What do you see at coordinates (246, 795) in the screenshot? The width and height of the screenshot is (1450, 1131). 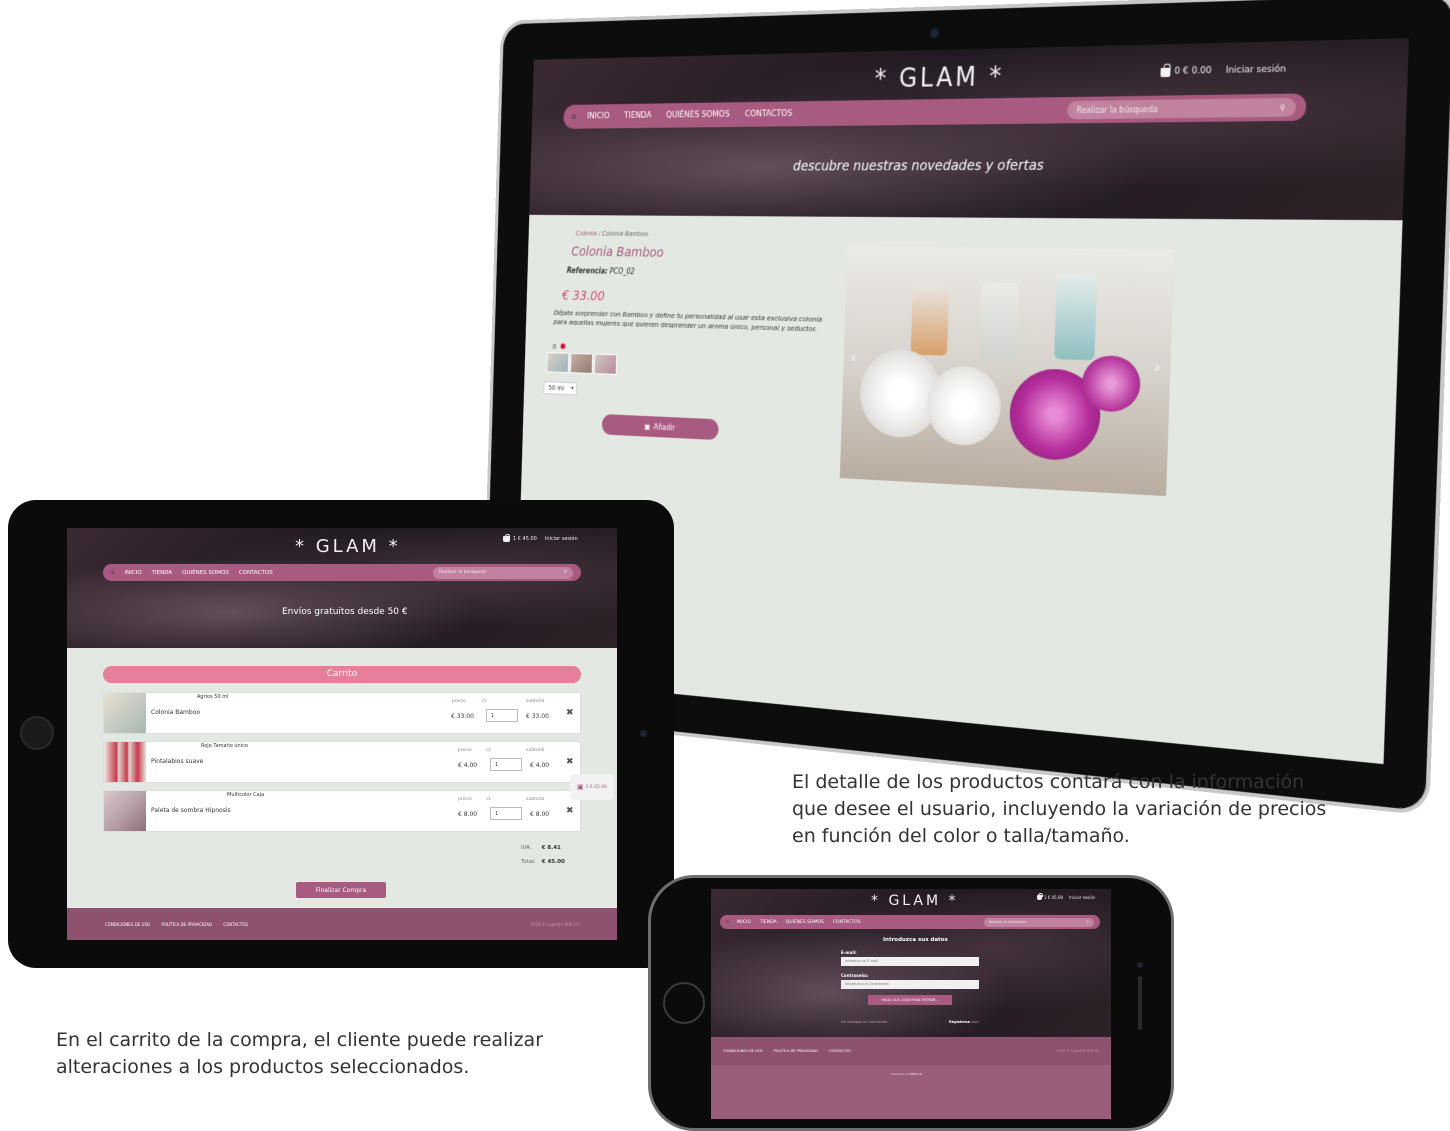 I see `row-variant: Multicolor Caja` at bounding box center [246, 795].